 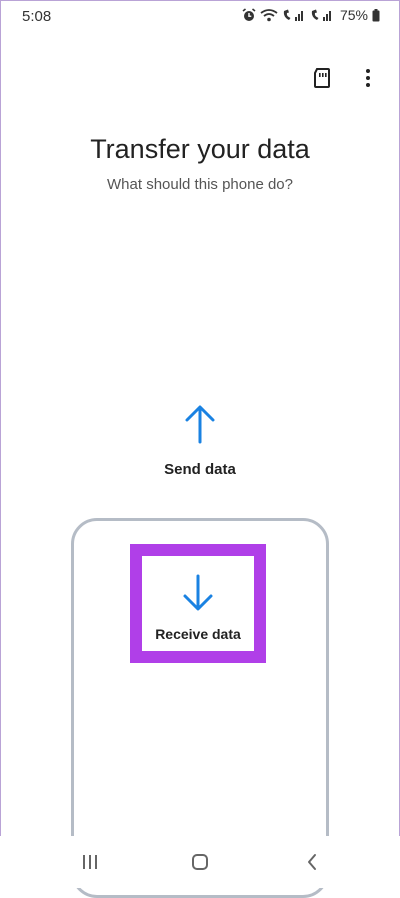 I want to click on toolbar, so click(x=345, y=78).